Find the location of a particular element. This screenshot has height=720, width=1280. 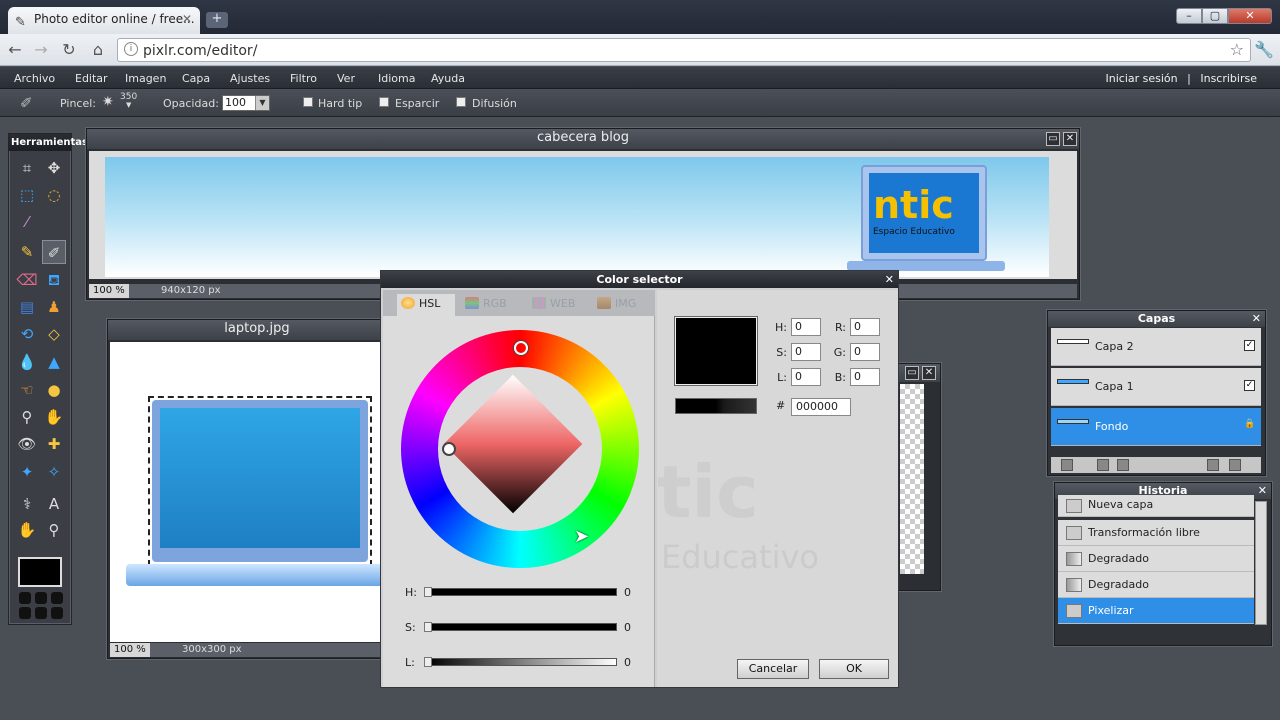

history-item: Transformación libre is located at coordinates (1156, 533).